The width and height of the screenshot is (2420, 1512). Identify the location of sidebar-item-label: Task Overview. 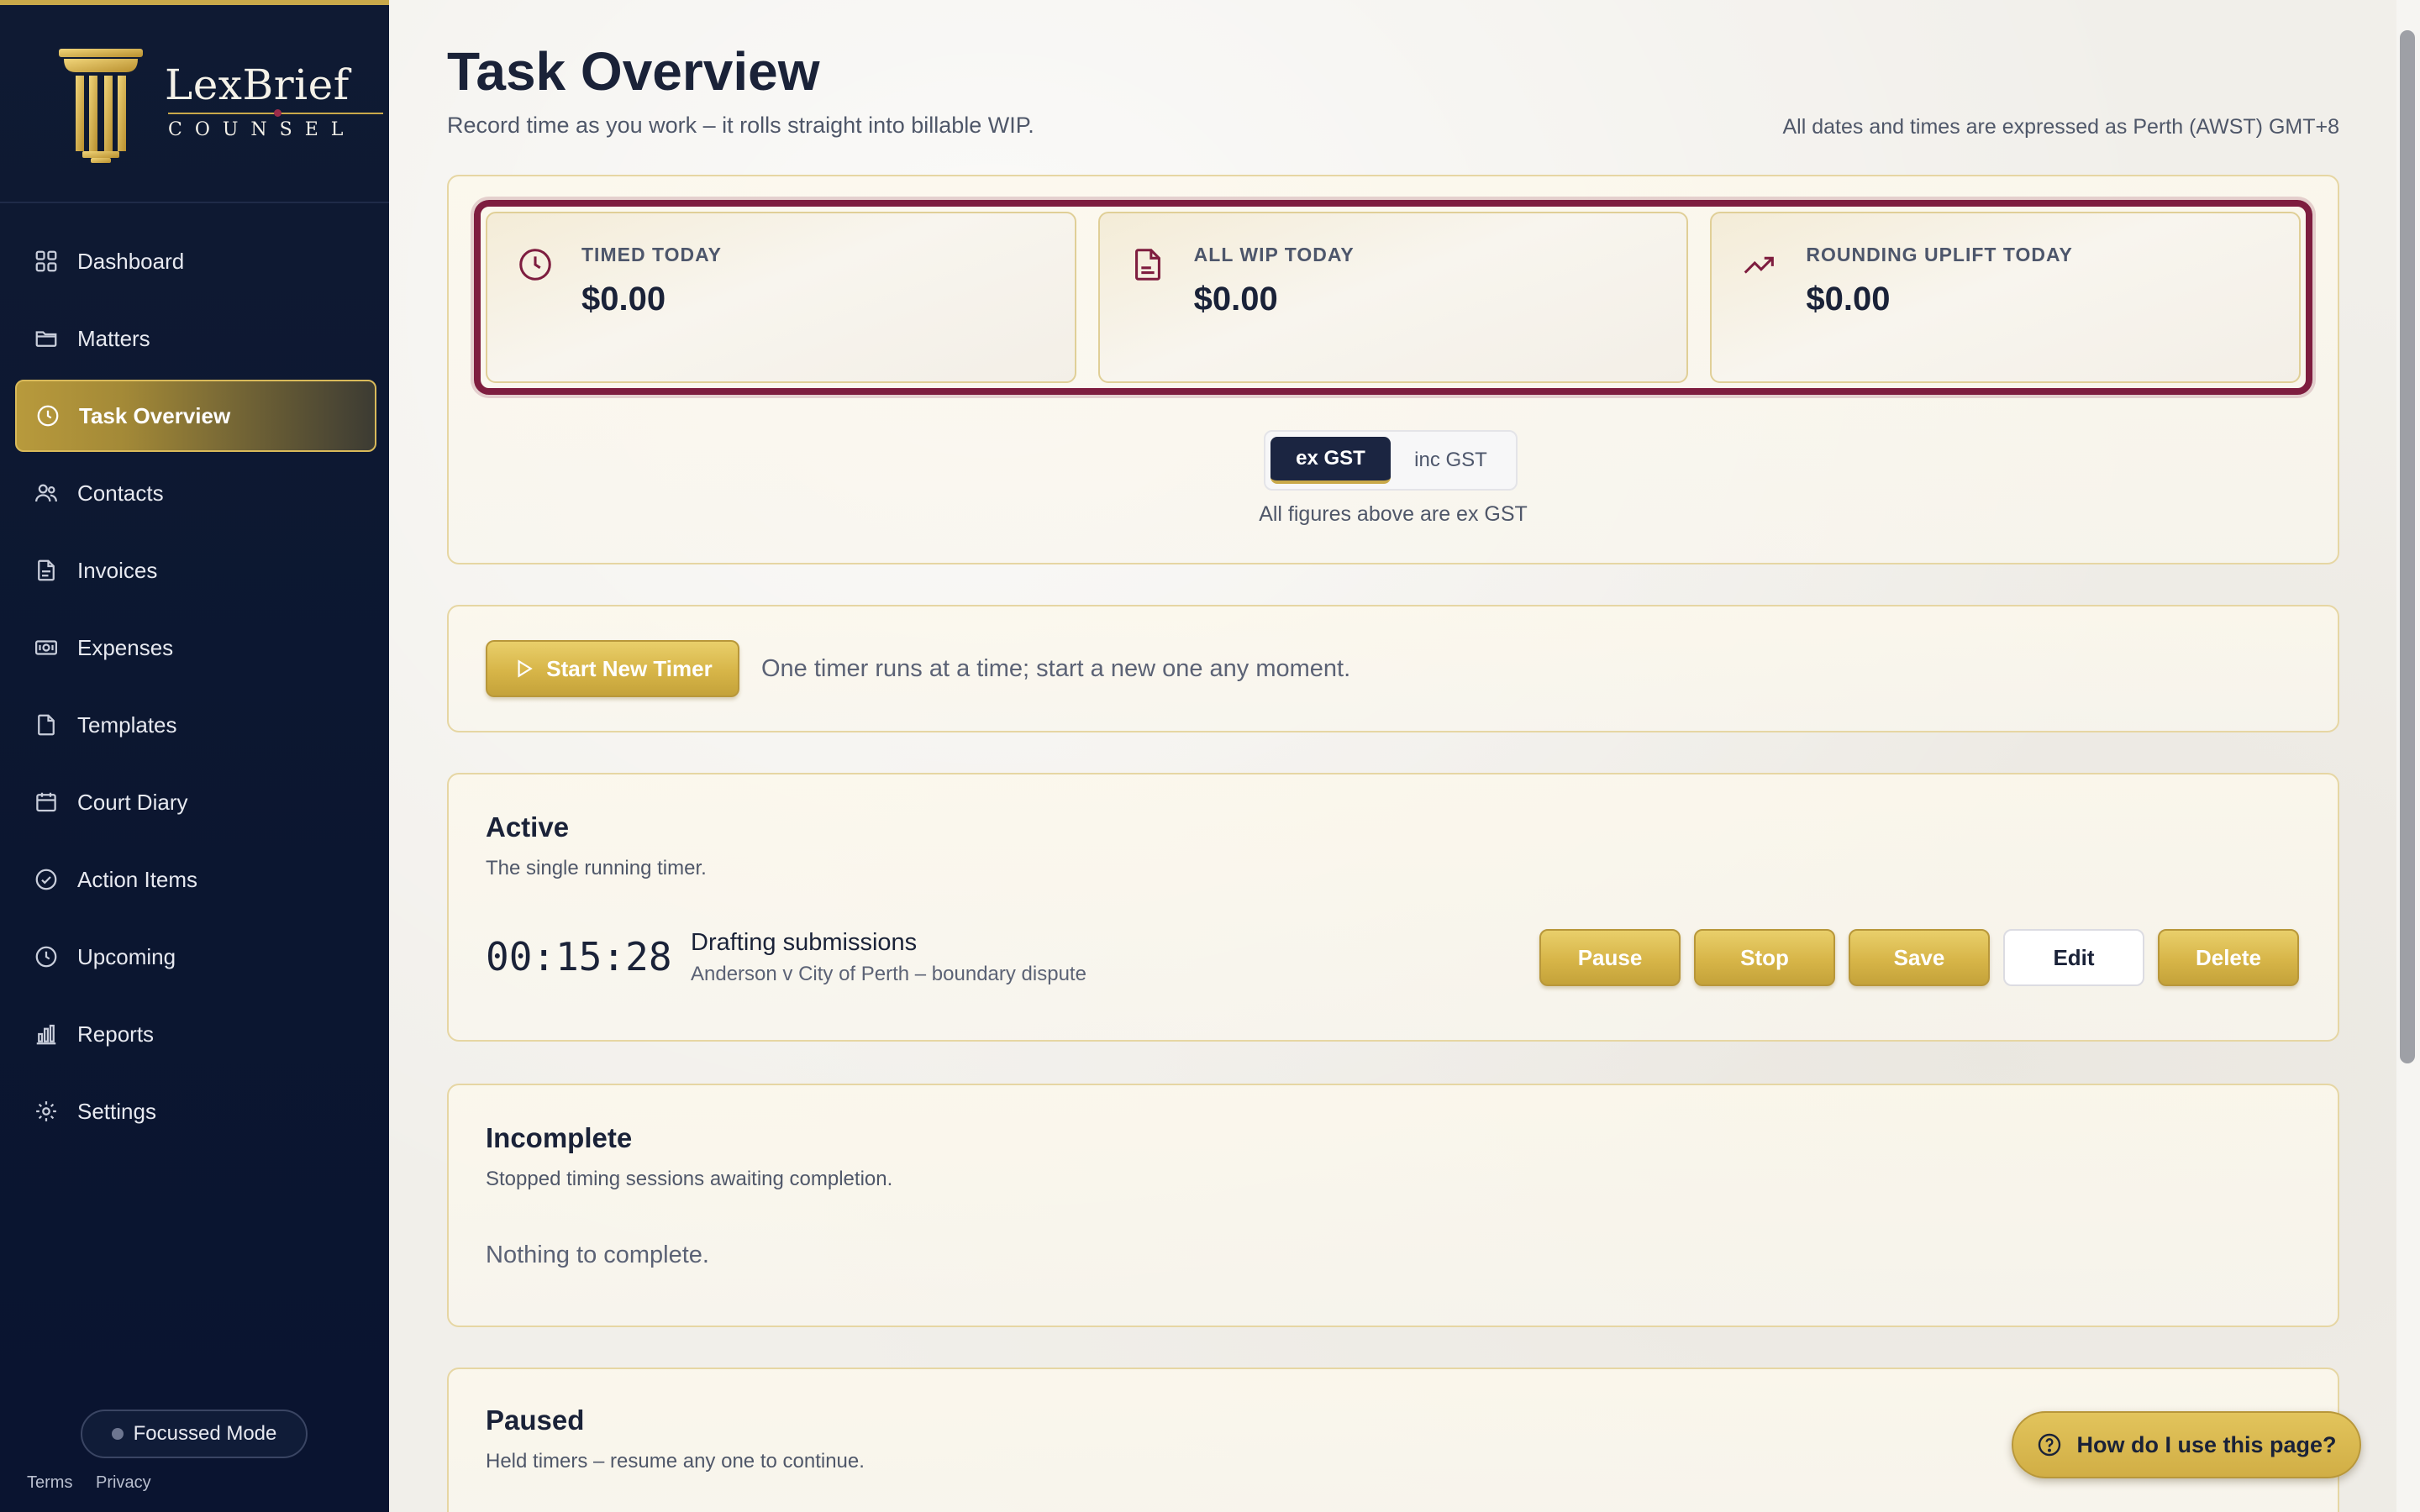
(155, 415).